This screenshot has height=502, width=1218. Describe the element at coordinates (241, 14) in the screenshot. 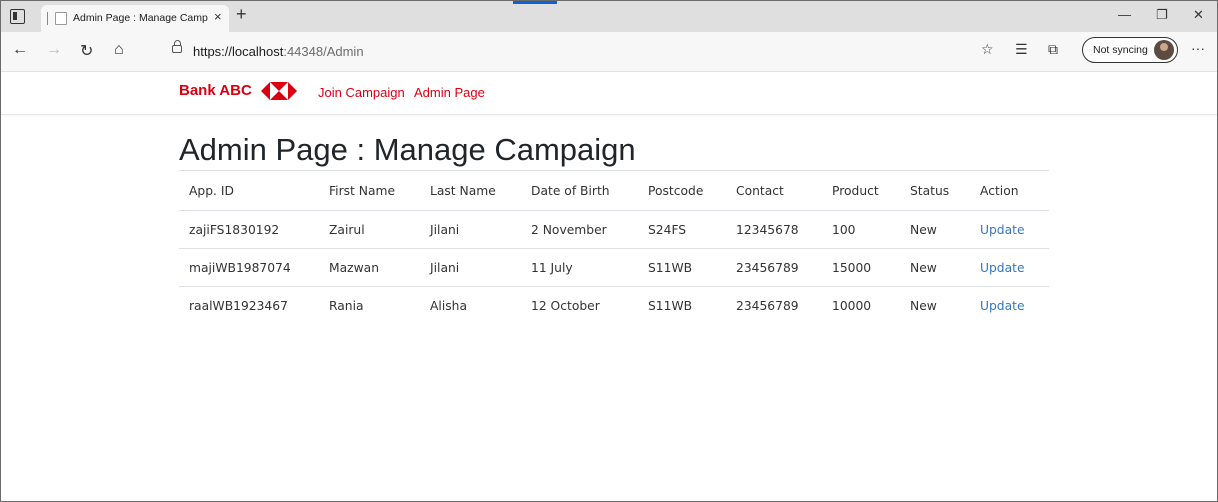

I see `new-tab-icon: +` at that location.